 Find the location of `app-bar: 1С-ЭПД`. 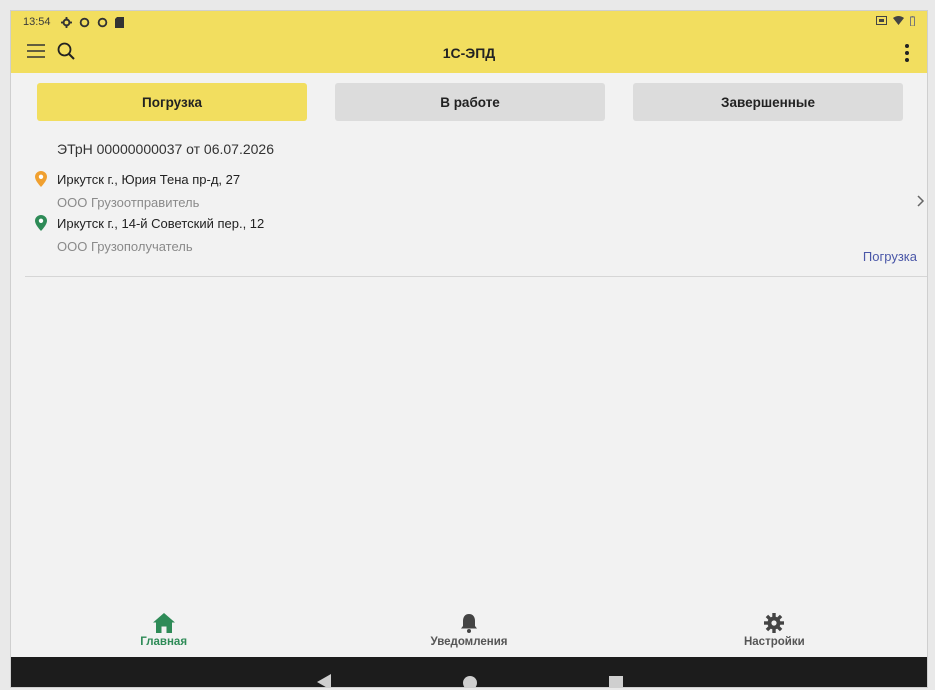

app-bar: 1С-ЭПД is located at coordinates (469, 53).